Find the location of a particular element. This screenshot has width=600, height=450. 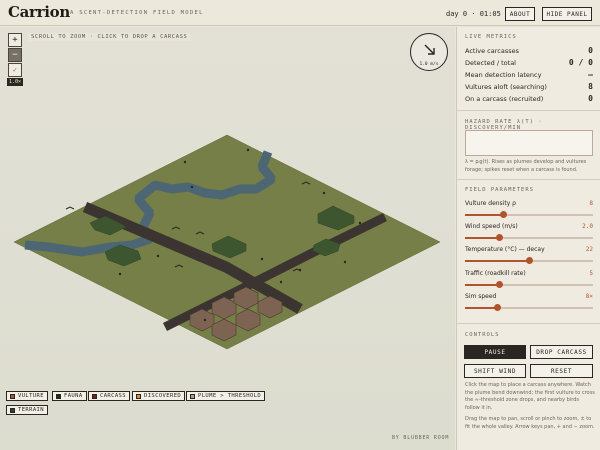

hide-panel-button: HIDE PANEL is located at coordinates (567, 14).